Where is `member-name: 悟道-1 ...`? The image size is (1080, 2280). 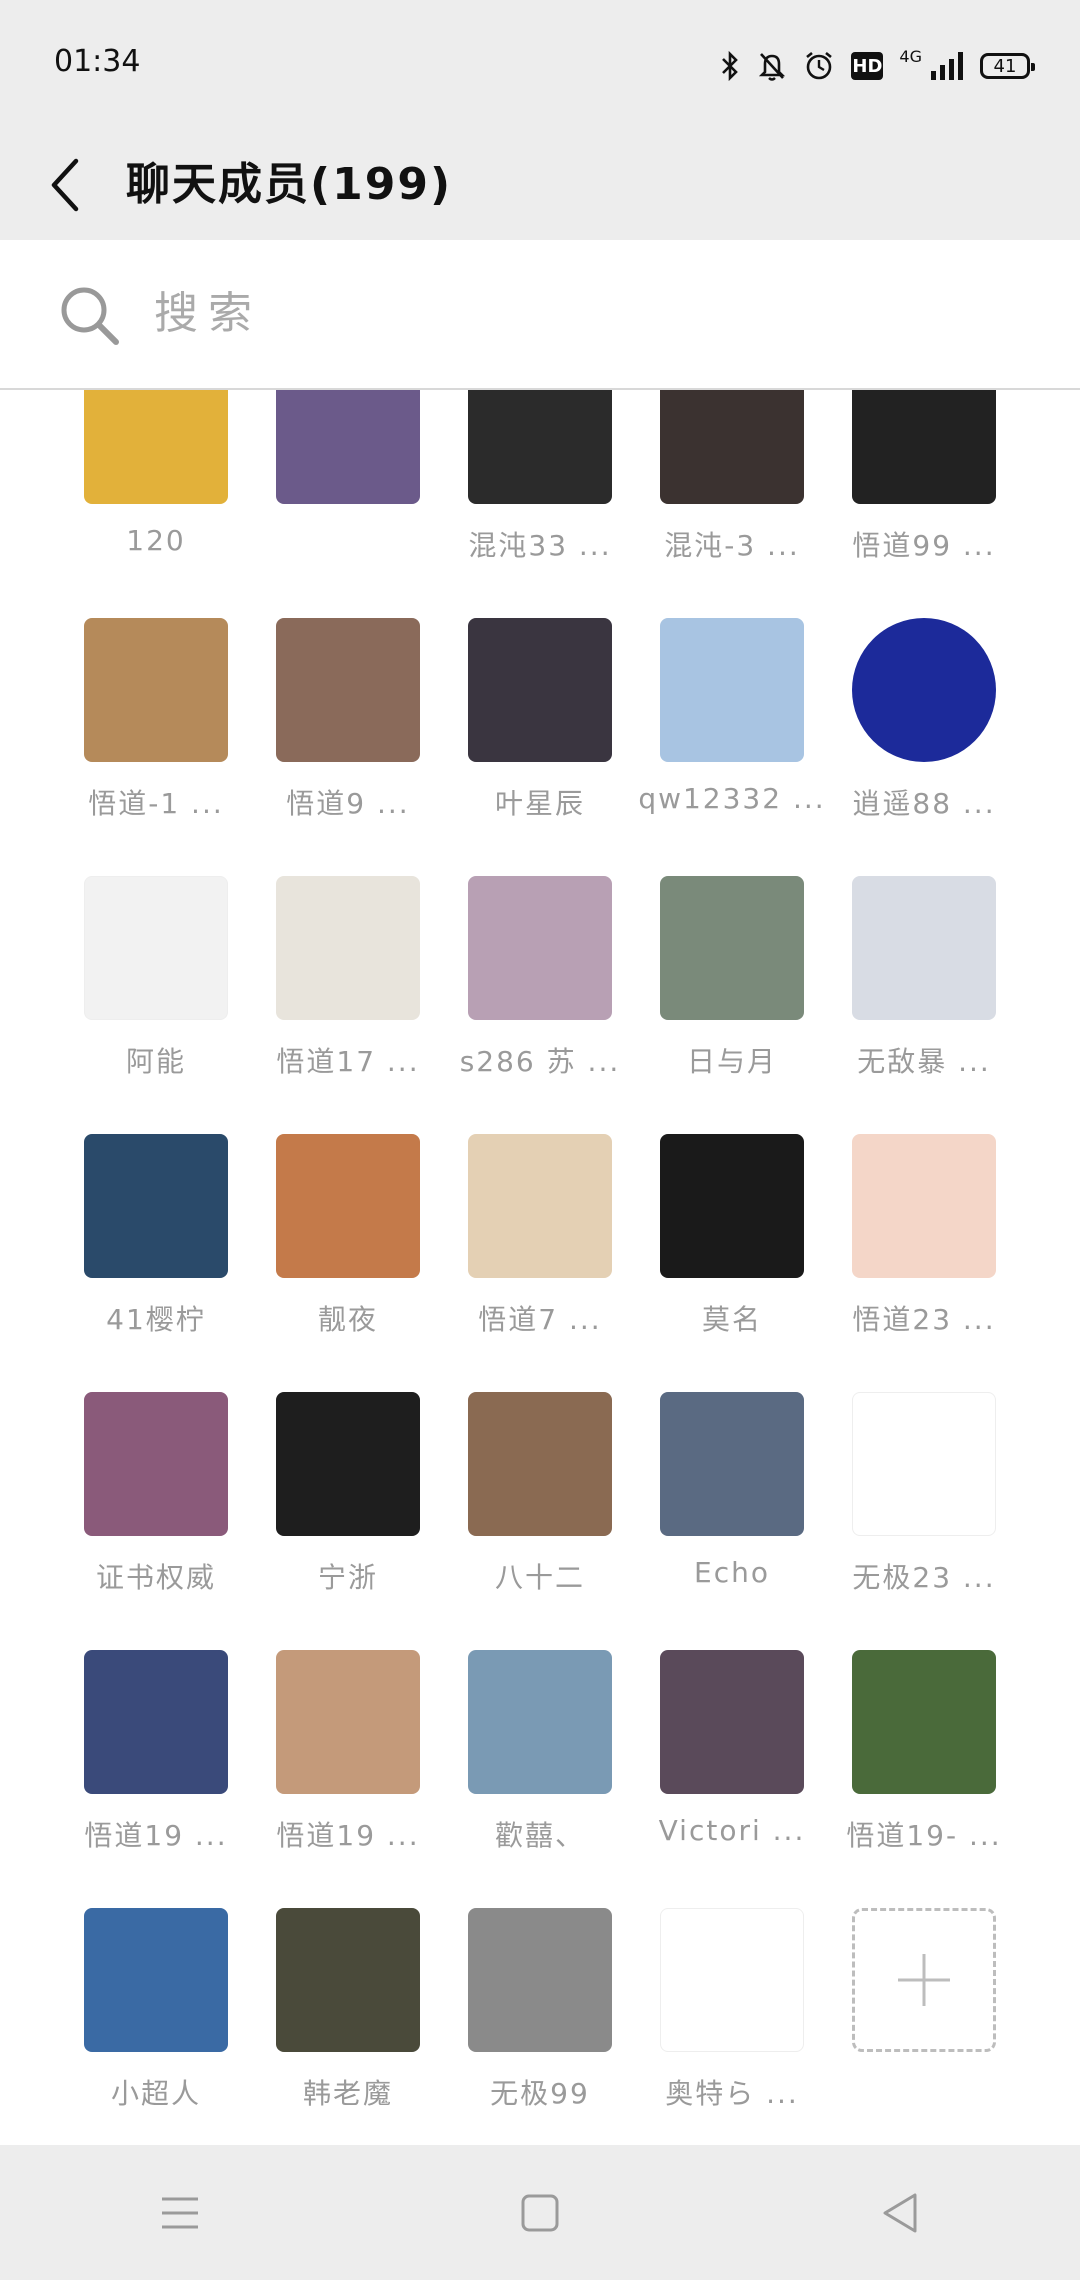 member-name: 悟道-1 ... is located at coordinates (156, 803).